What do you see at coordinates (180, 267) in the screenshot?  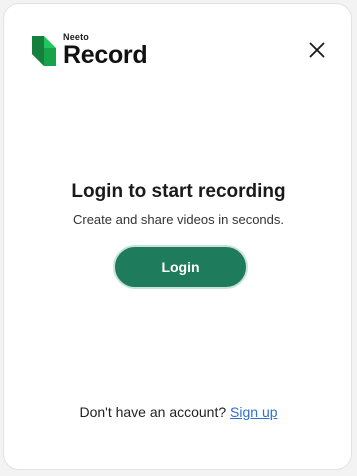 I see `login-button: Login` at bounding box center [180, 267].